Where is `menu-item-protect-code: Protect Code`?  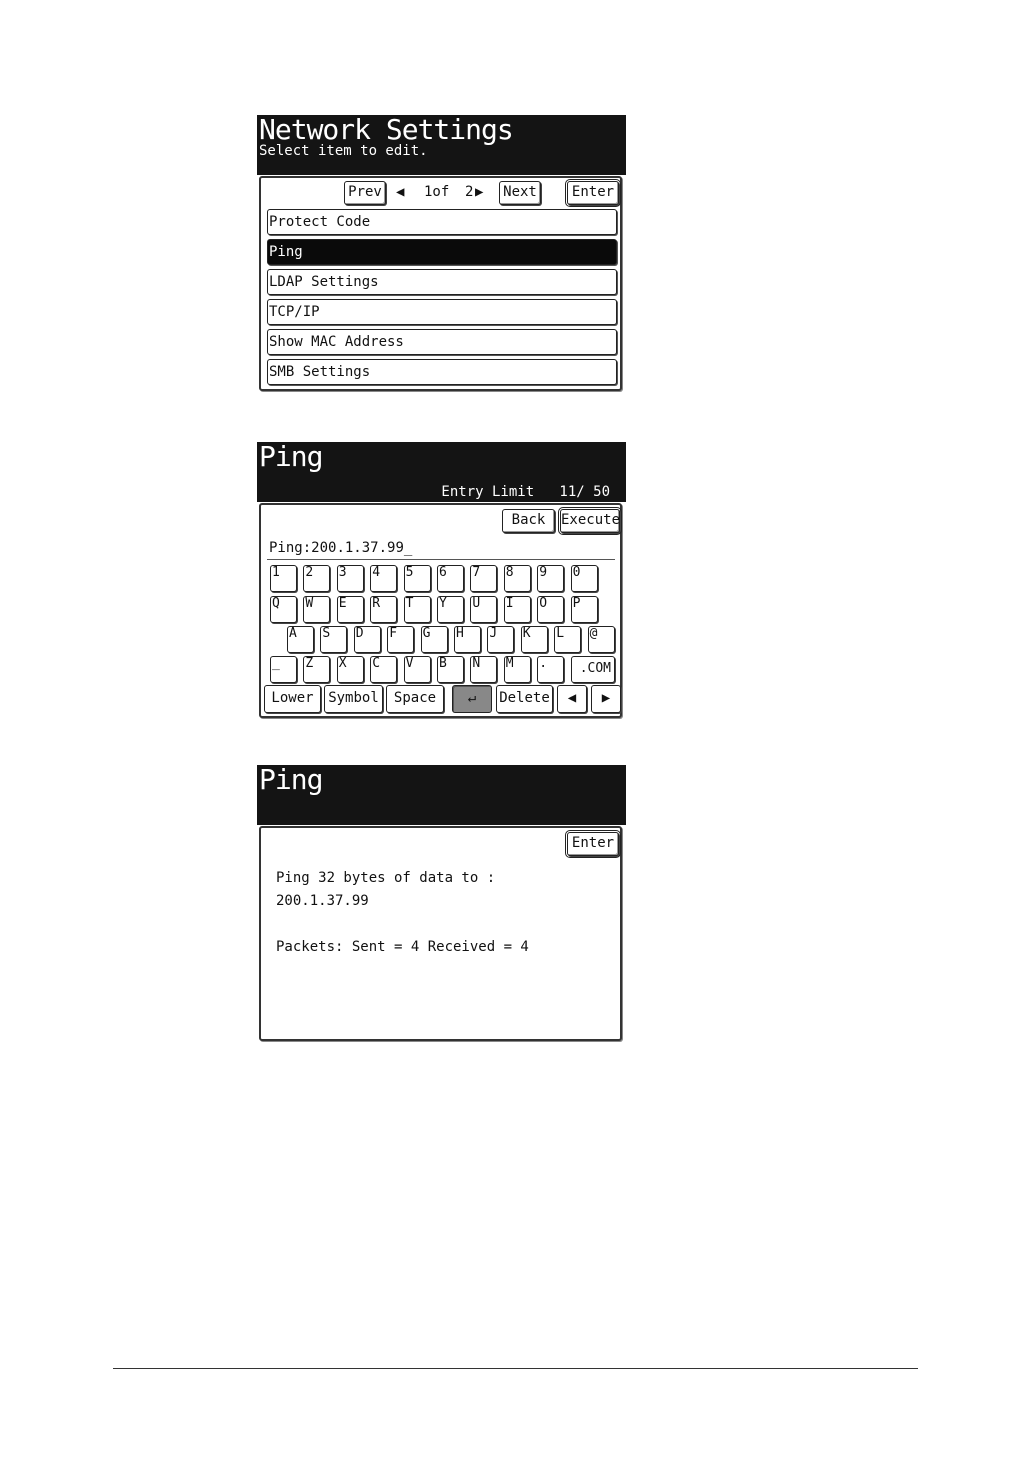
menu-item-protect-code: Protect Code is located at coordinates (442, 222).